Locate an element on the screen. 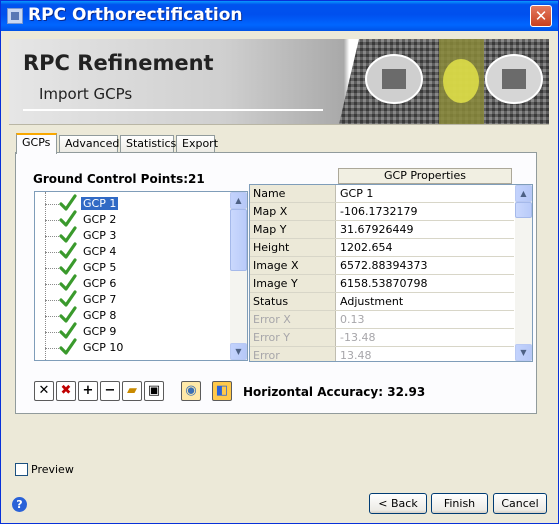 This screenshot has height=524, width=559. property-row: Height 1202.654 is located at coordinates (382, 248).